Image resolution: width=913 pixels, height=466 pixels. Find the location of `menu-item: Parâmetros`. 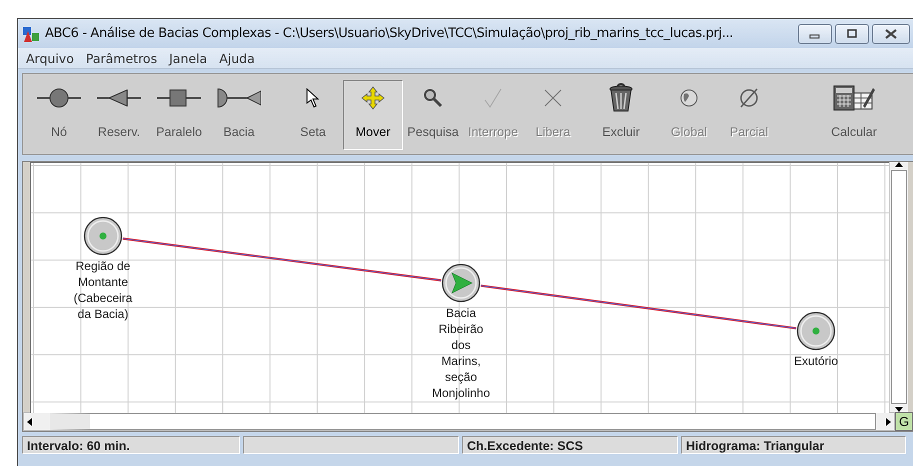

menu-item: Parâmetros is located at coordinates (122, 58).